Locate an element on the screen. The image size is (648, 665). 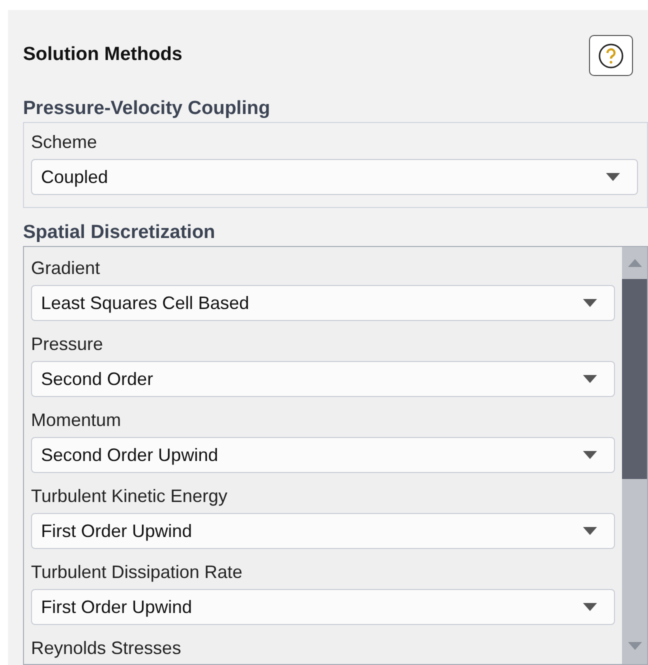
panel-title: Solution Methods is located at coordinates (102, 55).